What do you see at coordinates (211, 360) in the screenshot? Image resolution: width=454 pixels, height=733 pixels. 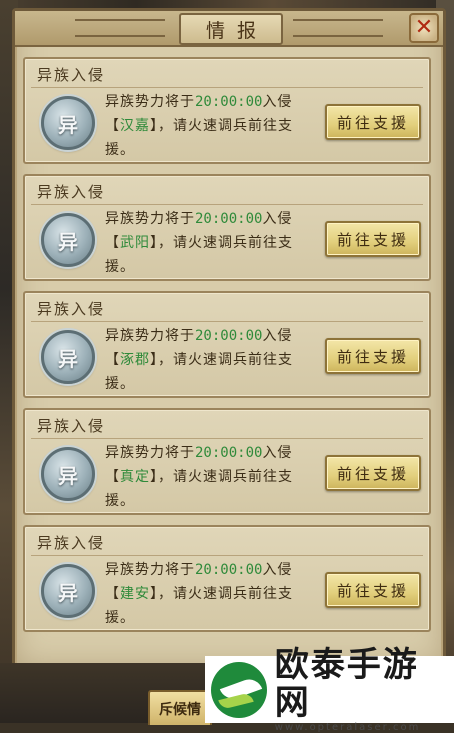 I see `report-message: 异族势力将于20:00:00入侵【涿郡】，请火速调兵前往支援。` at bounding box center [211, 360].